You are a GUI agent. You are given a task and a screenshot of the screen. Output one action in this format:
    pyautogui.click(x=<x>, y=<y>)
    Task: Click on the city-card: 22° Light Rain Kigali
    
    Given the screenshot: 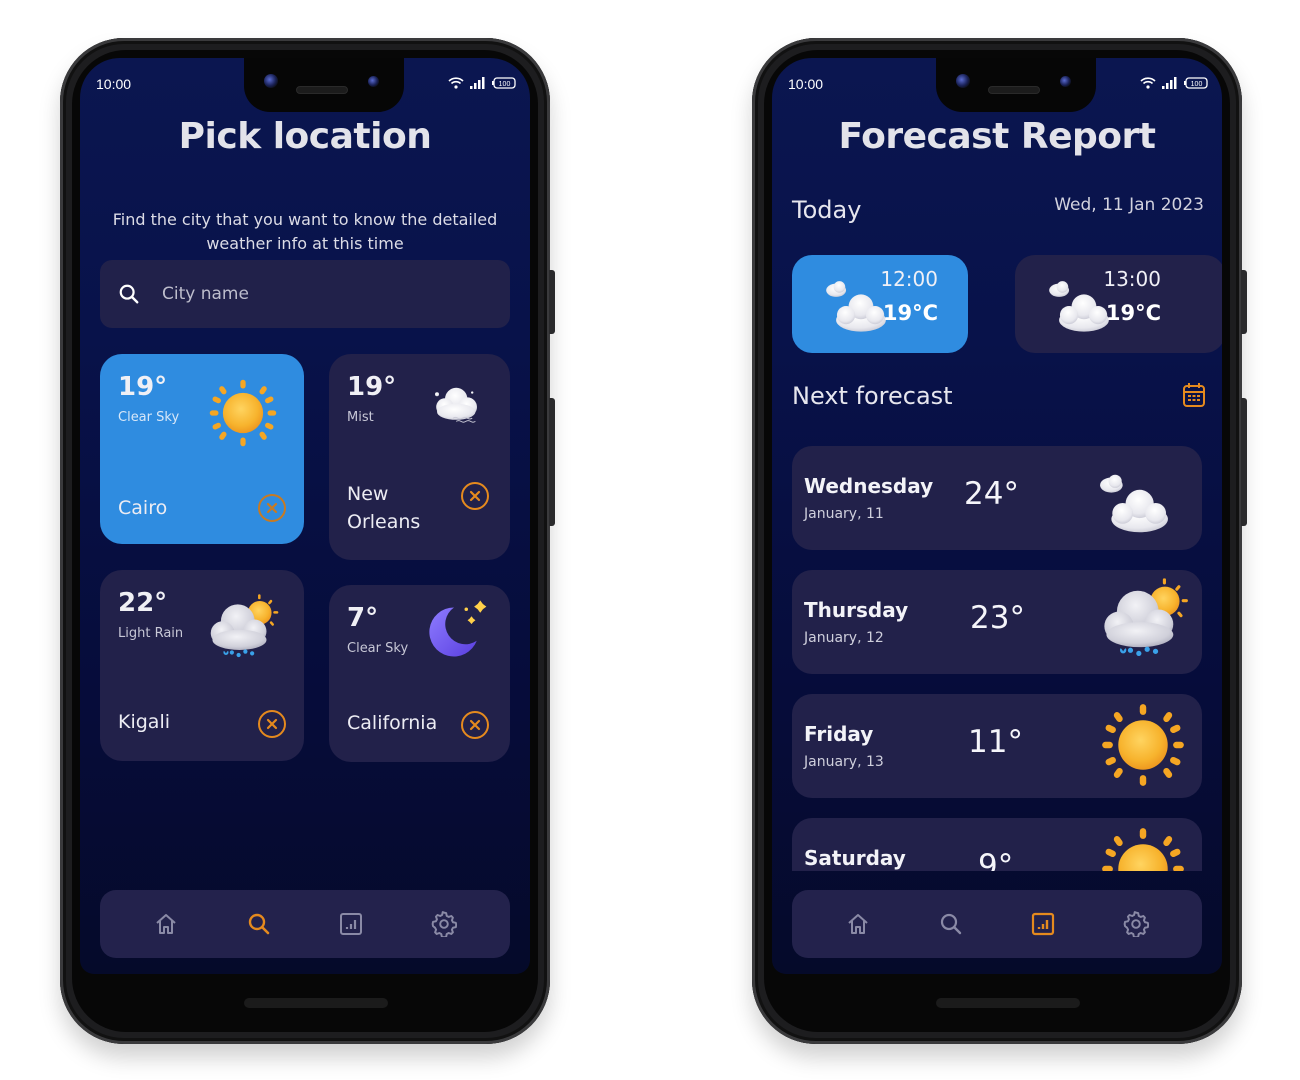 What is the action you would take?
    pyautogui.click(x=202, y=665)
    